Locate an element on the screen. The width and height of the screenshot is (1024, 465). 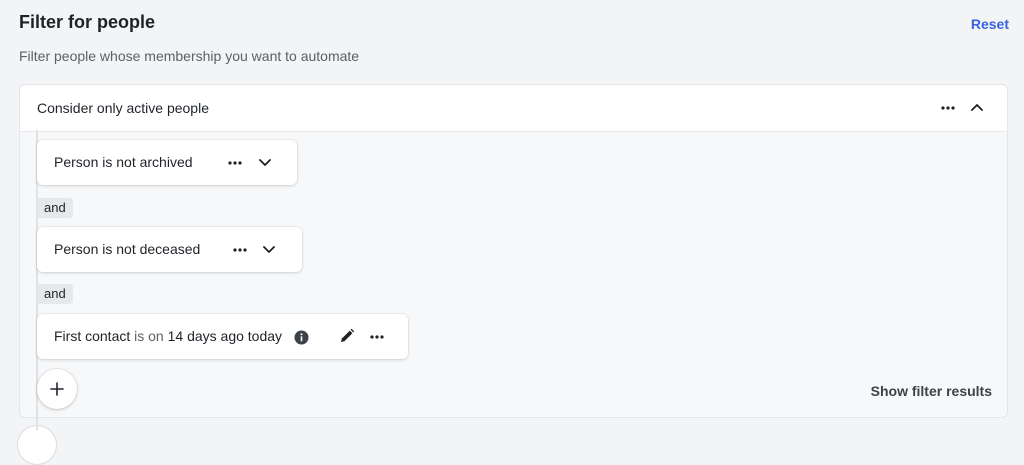
filter-group-title: Consider only active people is located at coordinates (123, 108).